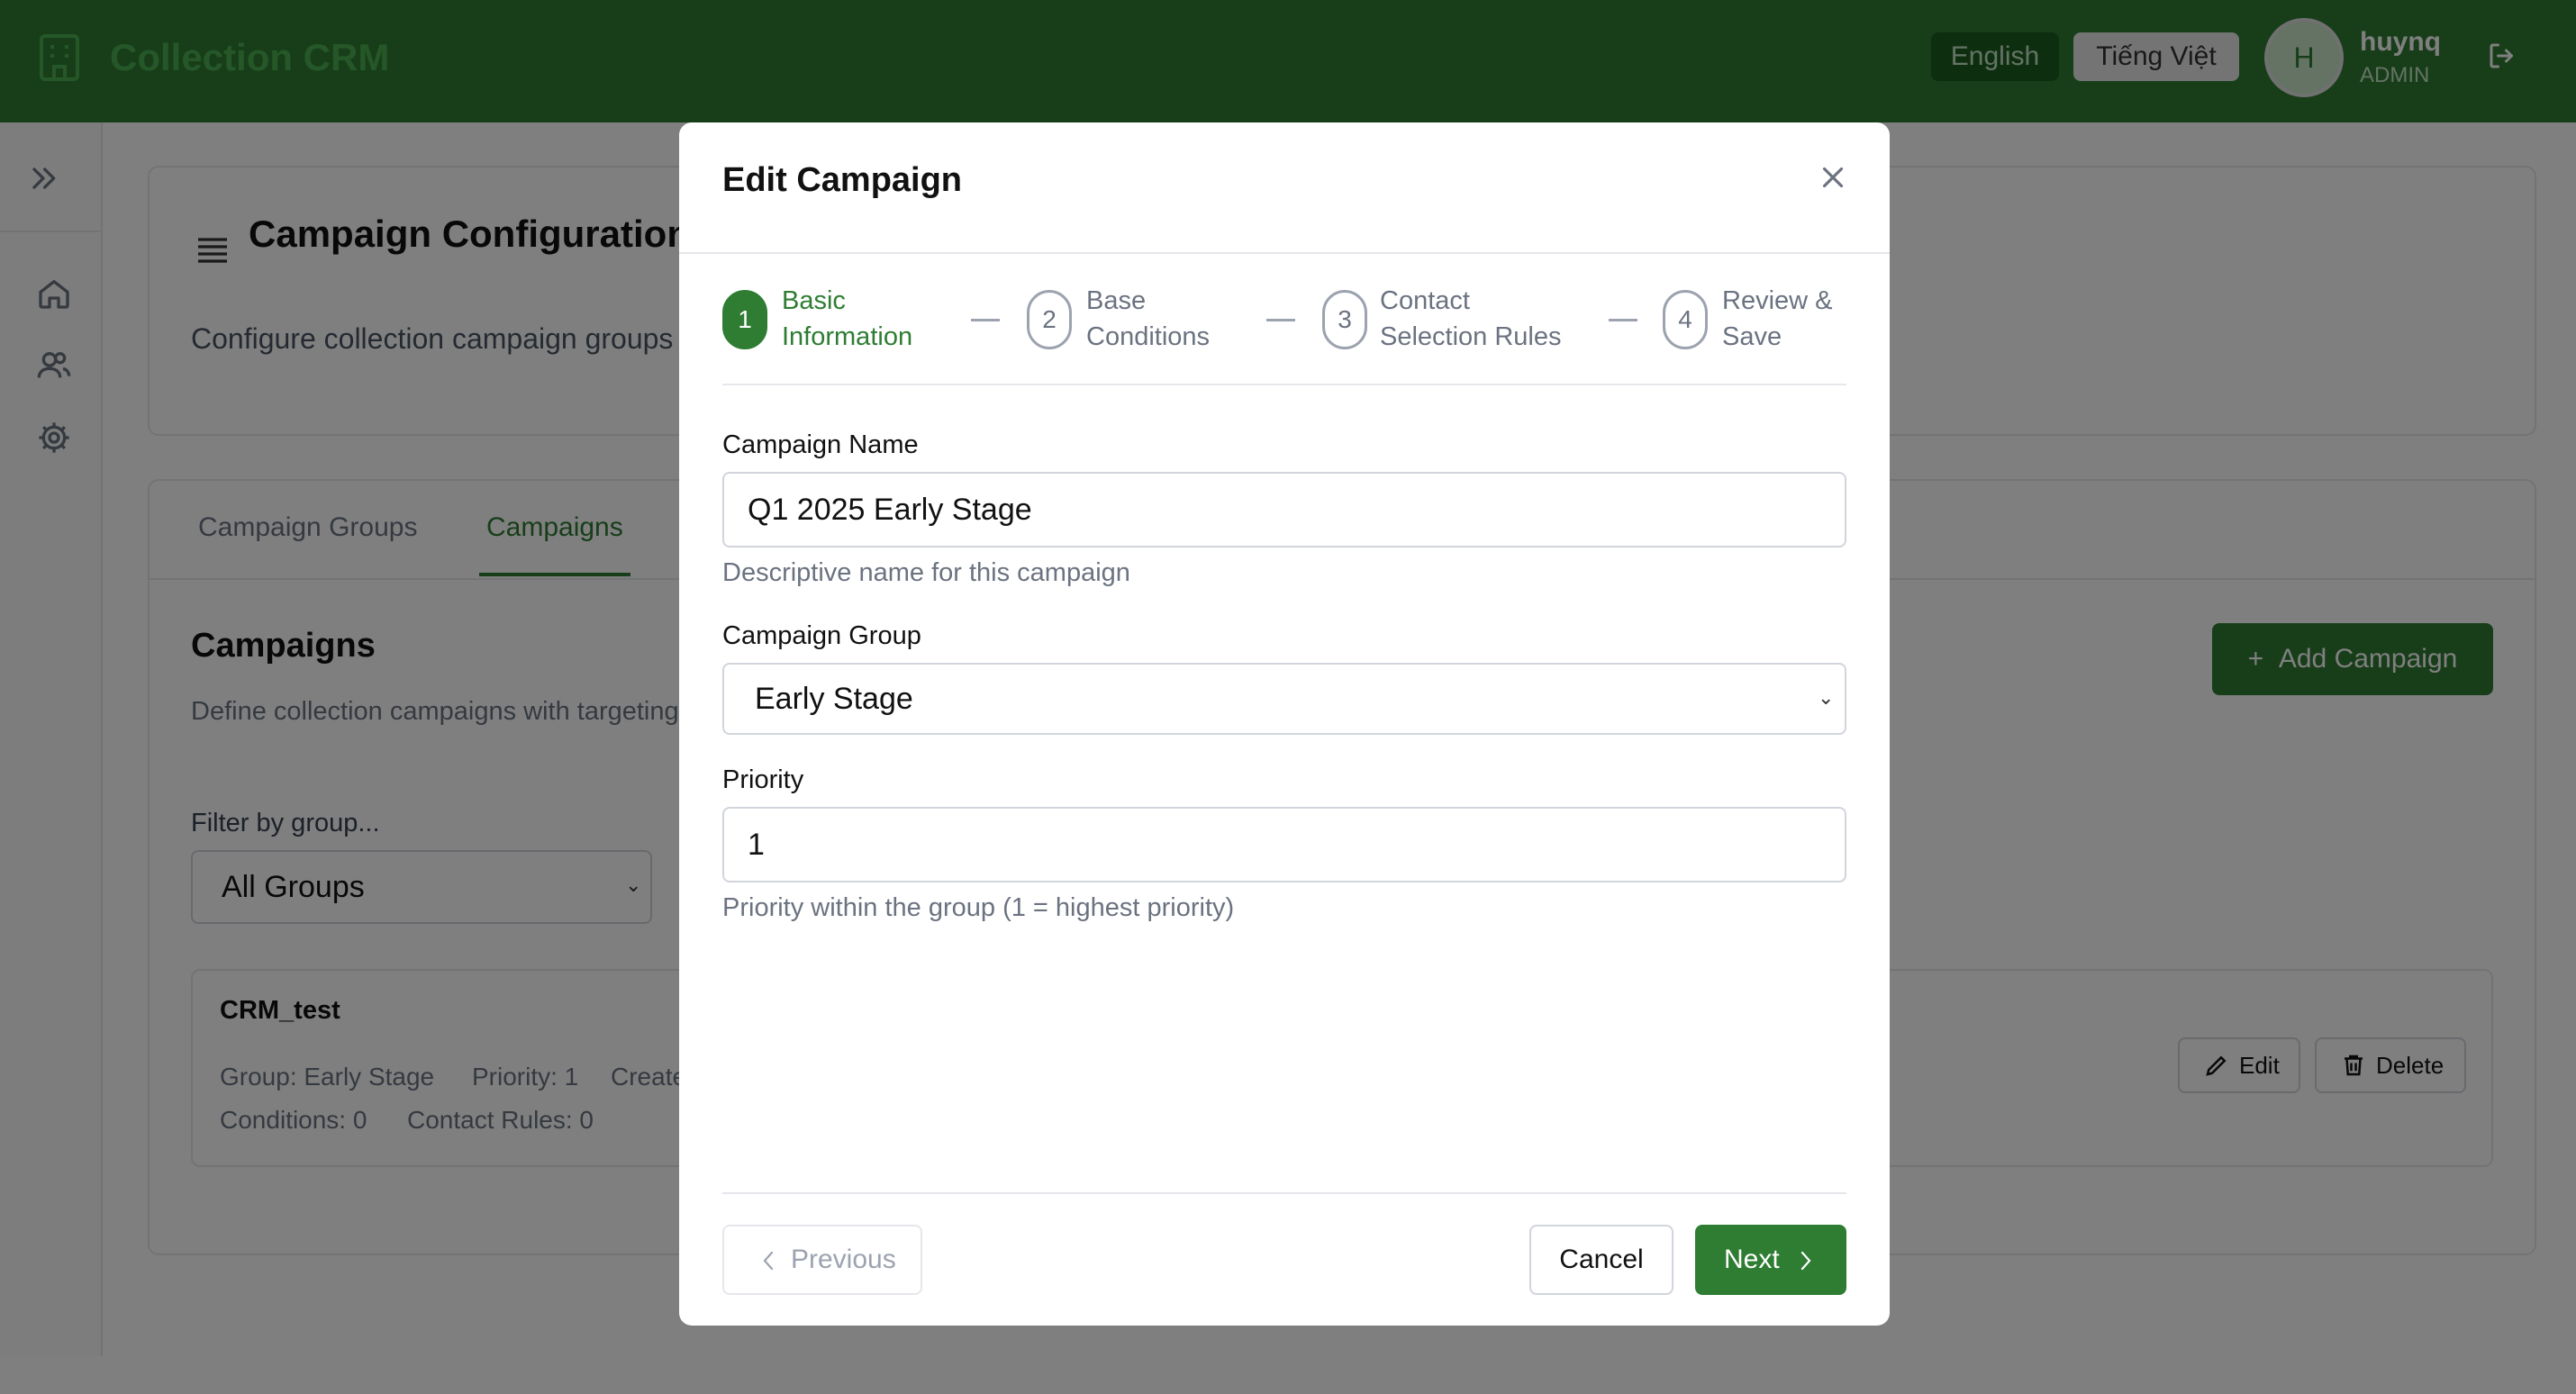  I want to click on next-button: Next, so click(1770, 1260).